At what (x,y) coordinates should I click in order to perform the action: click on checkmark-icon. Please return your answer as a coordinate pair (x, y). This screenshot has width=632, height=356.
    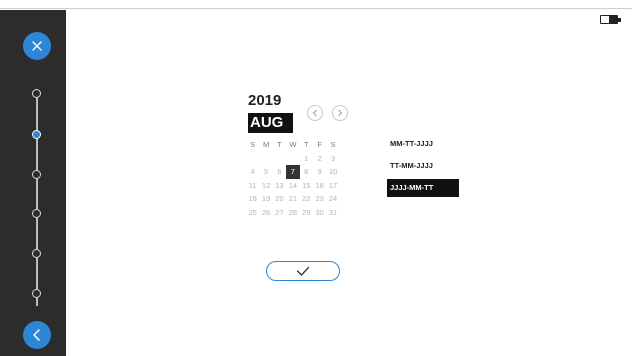
    Looking at the image, I should click on (303, 271).